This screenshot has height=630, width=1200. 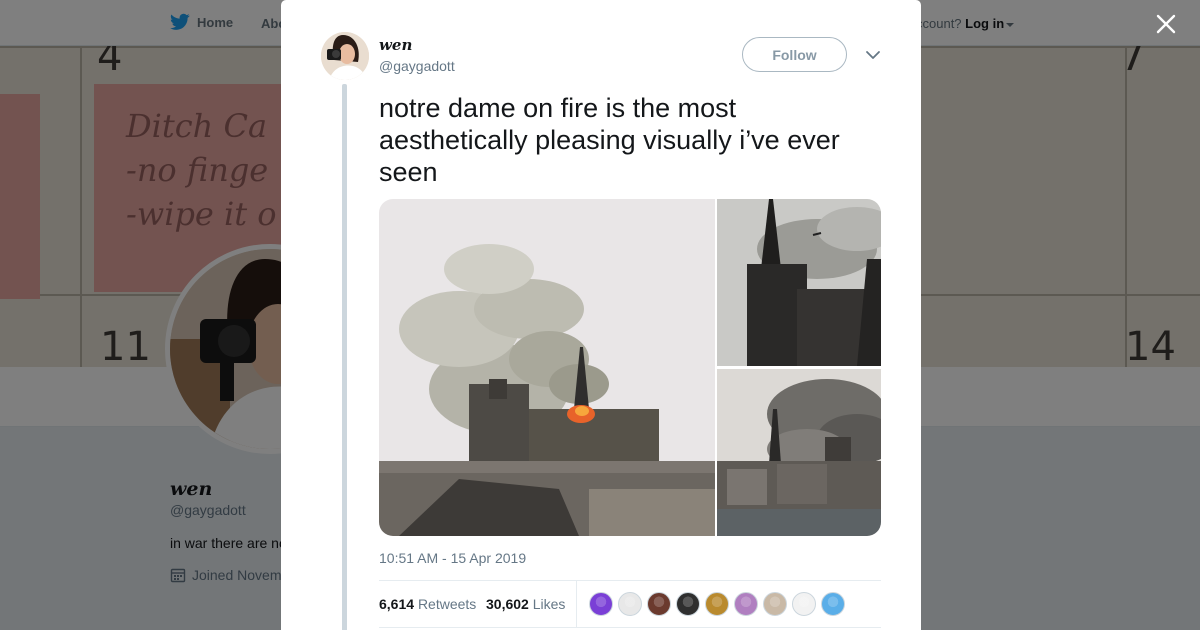 I want to click on stats-divider, so click(x=576, y=604).